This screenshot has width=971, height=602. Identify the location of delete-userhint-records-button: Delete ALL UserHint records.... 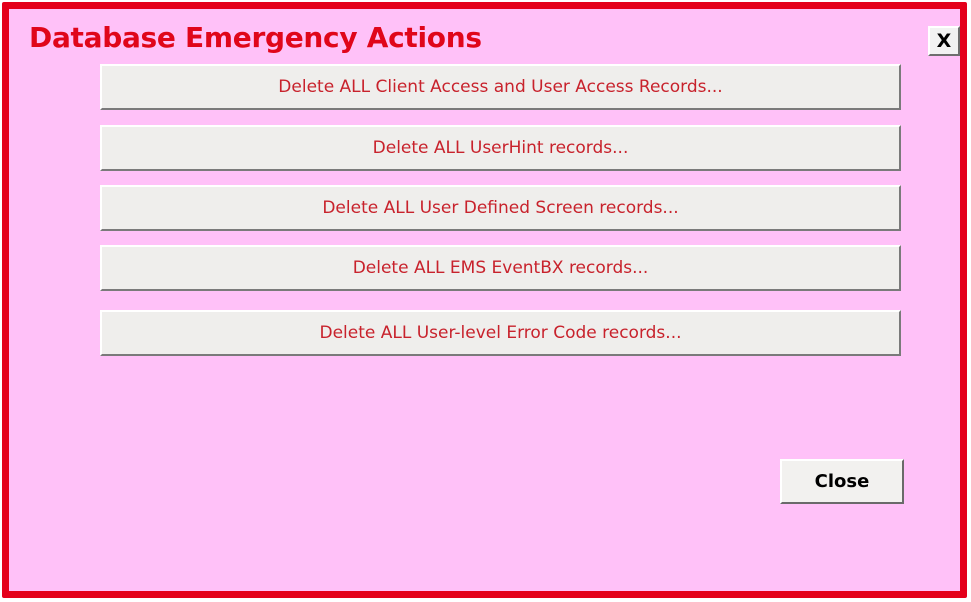
(500, 148).